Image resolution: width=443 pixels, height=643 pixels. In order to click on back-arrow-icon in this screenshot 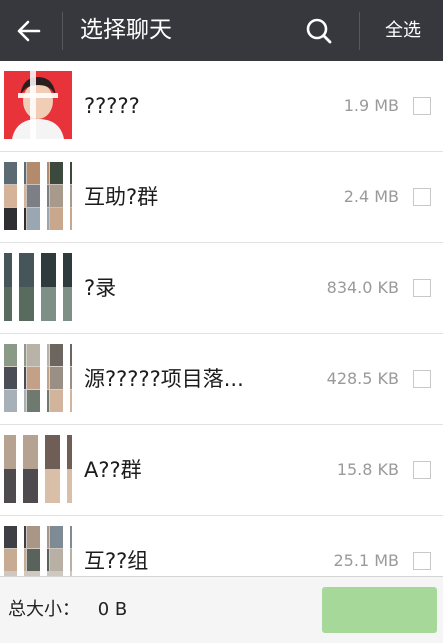, I will do `click(29, 30)`.